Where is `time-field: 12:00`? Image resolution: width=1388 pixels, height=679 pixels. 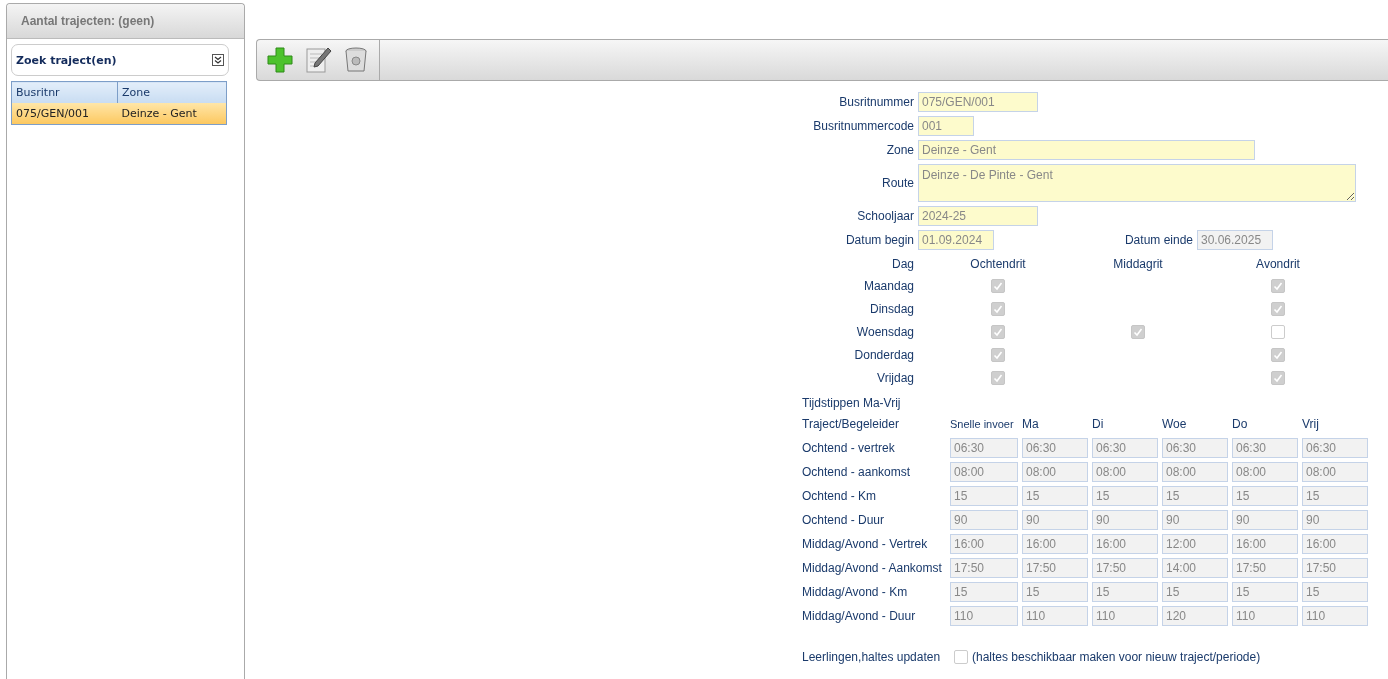
time-field: 12:00 is located at coordinates (1195, 544).